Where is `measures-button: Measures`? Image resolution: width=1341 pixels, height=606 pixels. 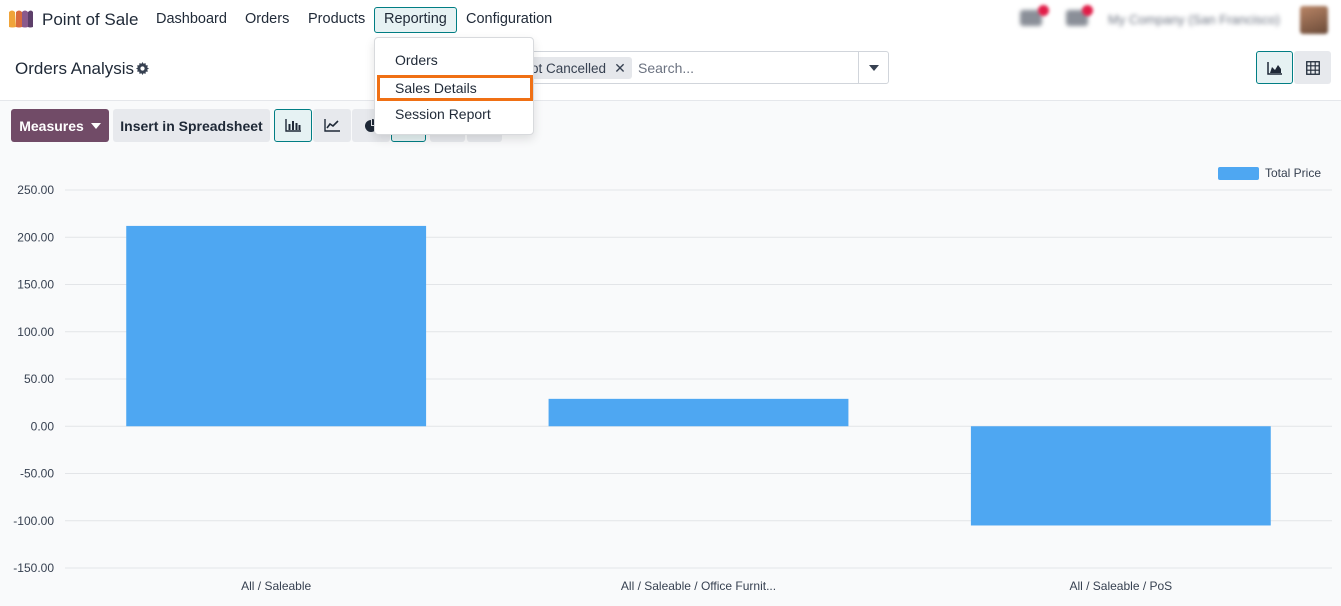
measures-button: Measures is located at coordinates (60, 125).